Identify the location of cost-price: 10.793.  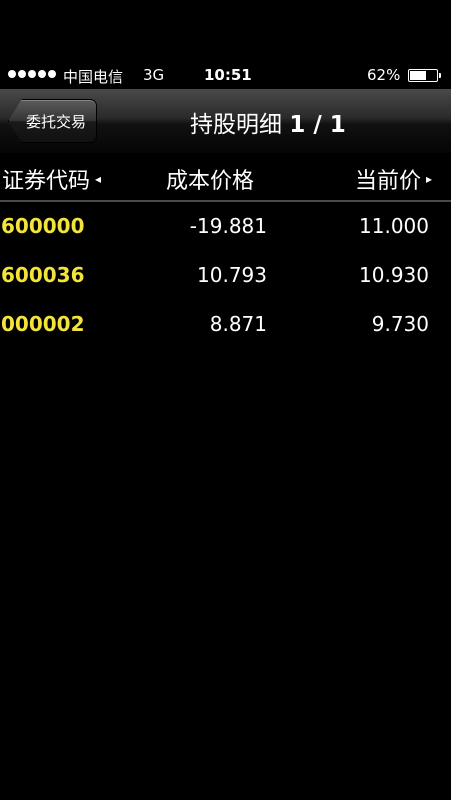
(232, 275).